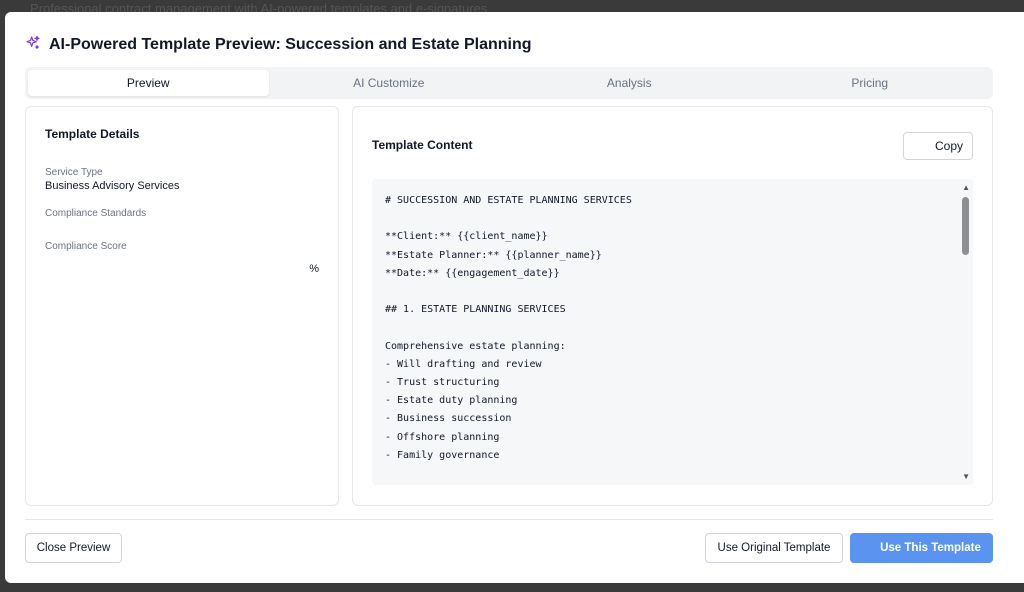 This screenshot has width=1024, height=592. Describe the element at coordinates (966, 332) in the screenshot. I see `code-scrollbar: ▲ ▼` at that location.